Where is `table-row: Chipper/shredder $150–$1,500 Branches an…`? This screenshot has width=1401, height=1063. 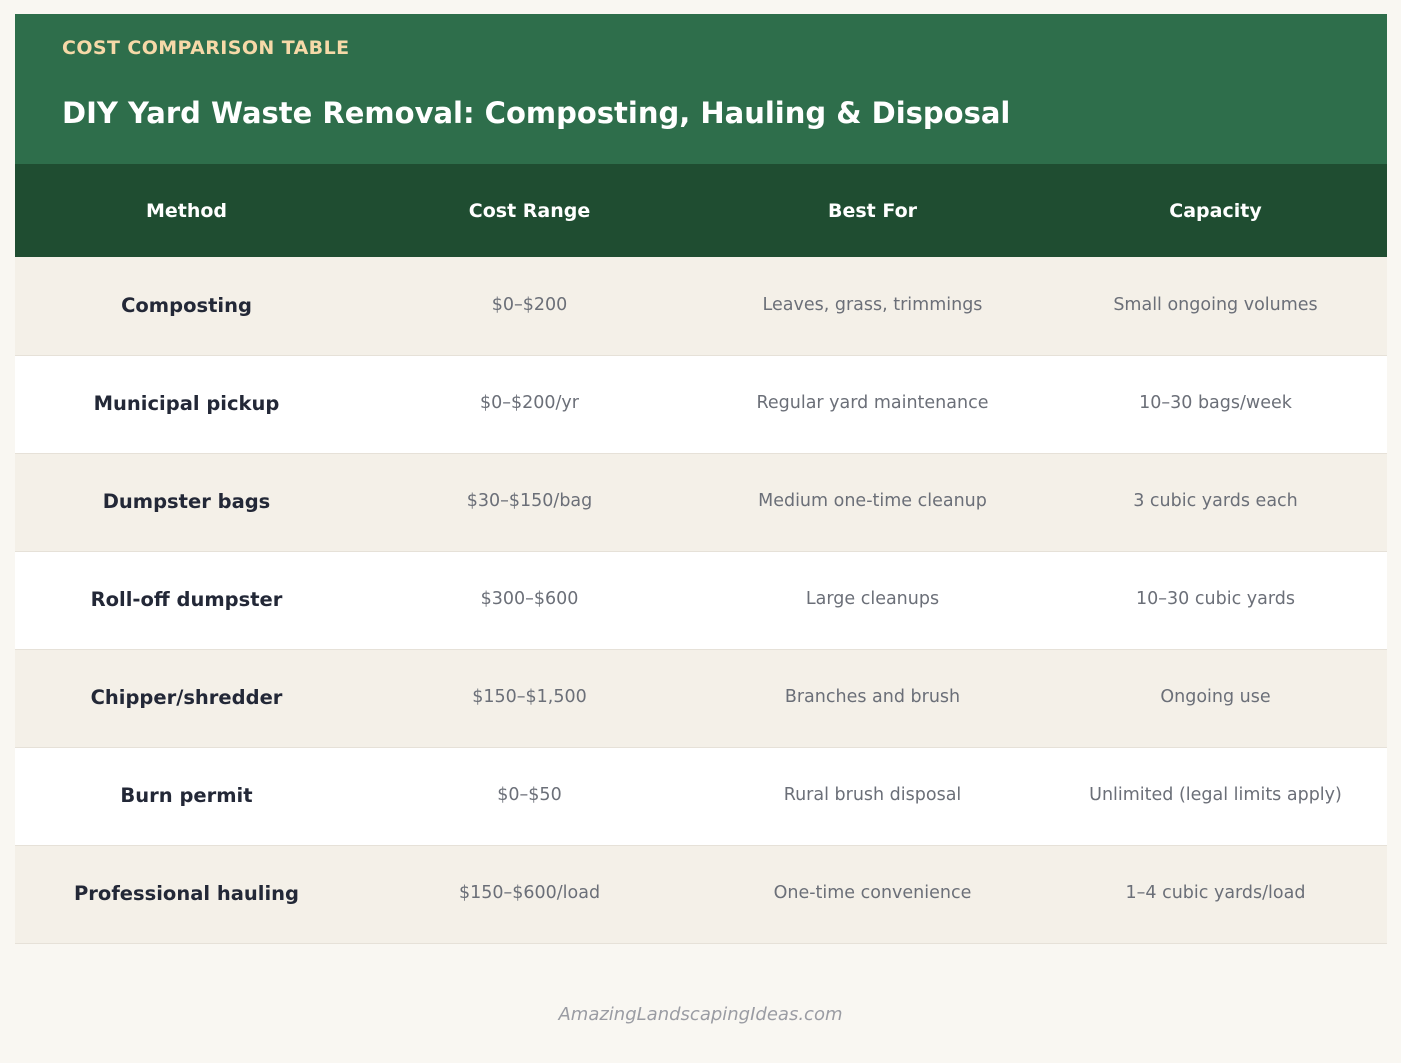 table-row: Chipper/shredder $150–$1,500 Branches an… is located at coordinates (701, 698).